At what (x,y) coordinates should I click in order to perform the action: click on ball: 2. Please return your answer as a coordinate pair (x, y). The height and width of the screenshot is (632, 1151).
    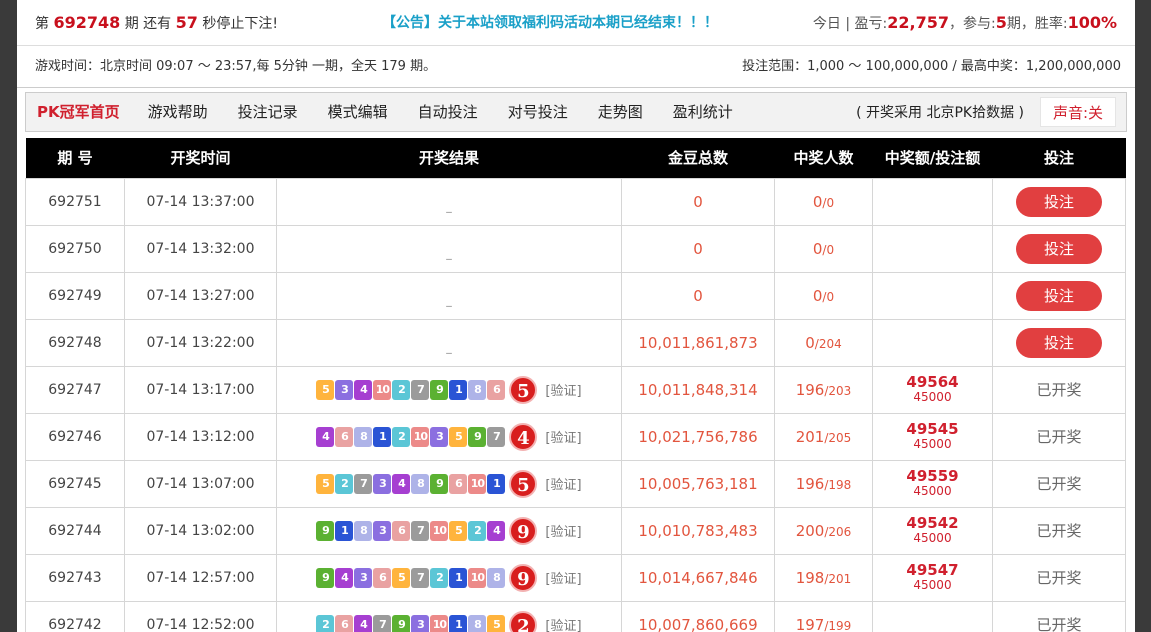
    Looking at the image, I should click on (401, 436).